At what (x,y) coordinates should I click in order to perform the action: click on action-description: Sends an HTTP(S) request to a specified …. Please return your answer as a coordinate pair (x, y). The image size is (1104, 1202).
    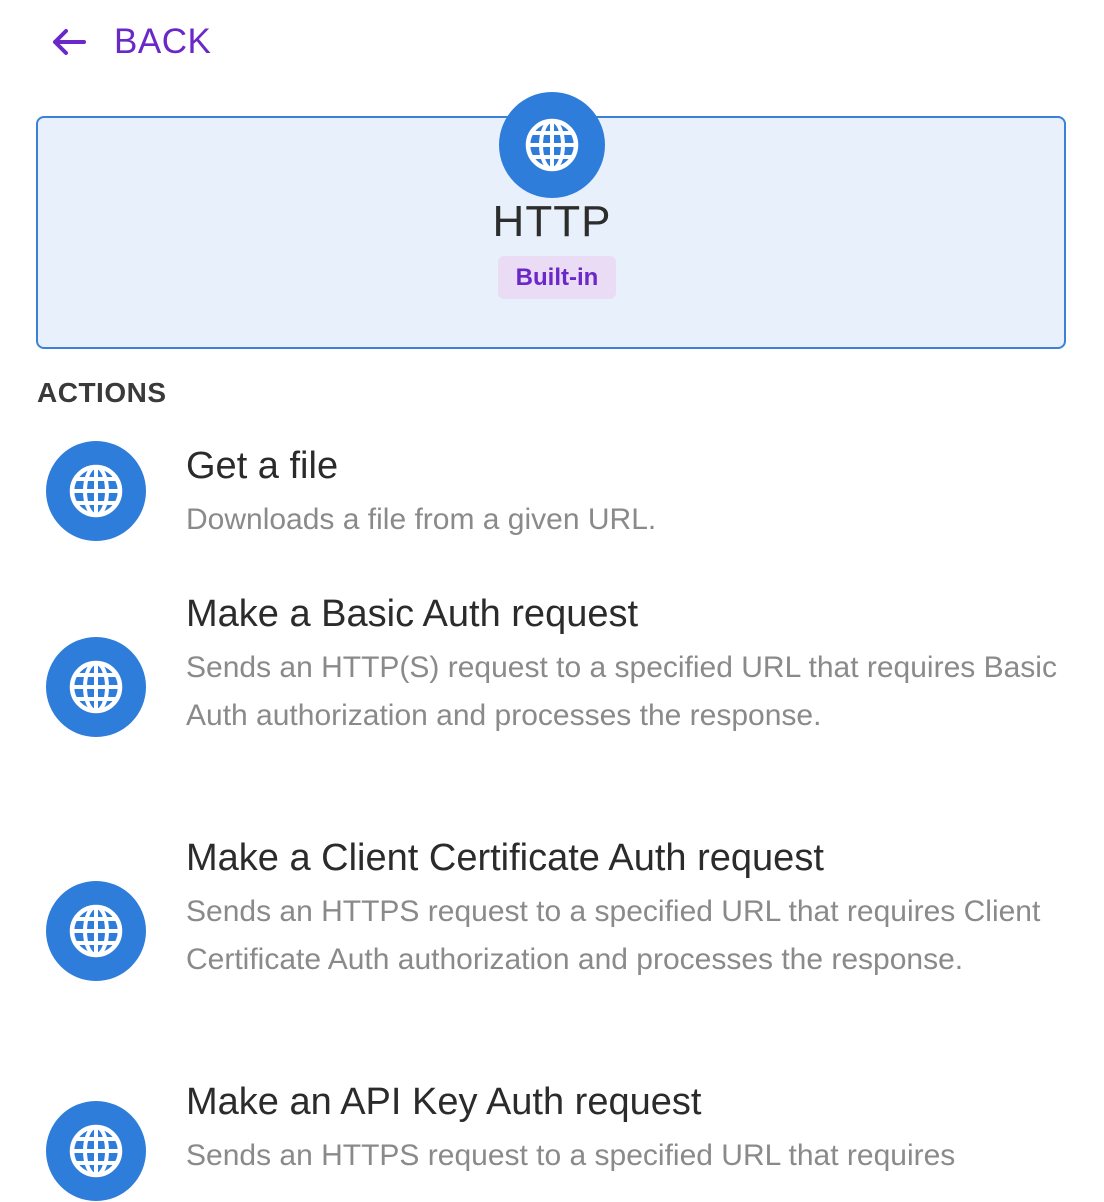
    Looking at the image, I should click on (621, 691).